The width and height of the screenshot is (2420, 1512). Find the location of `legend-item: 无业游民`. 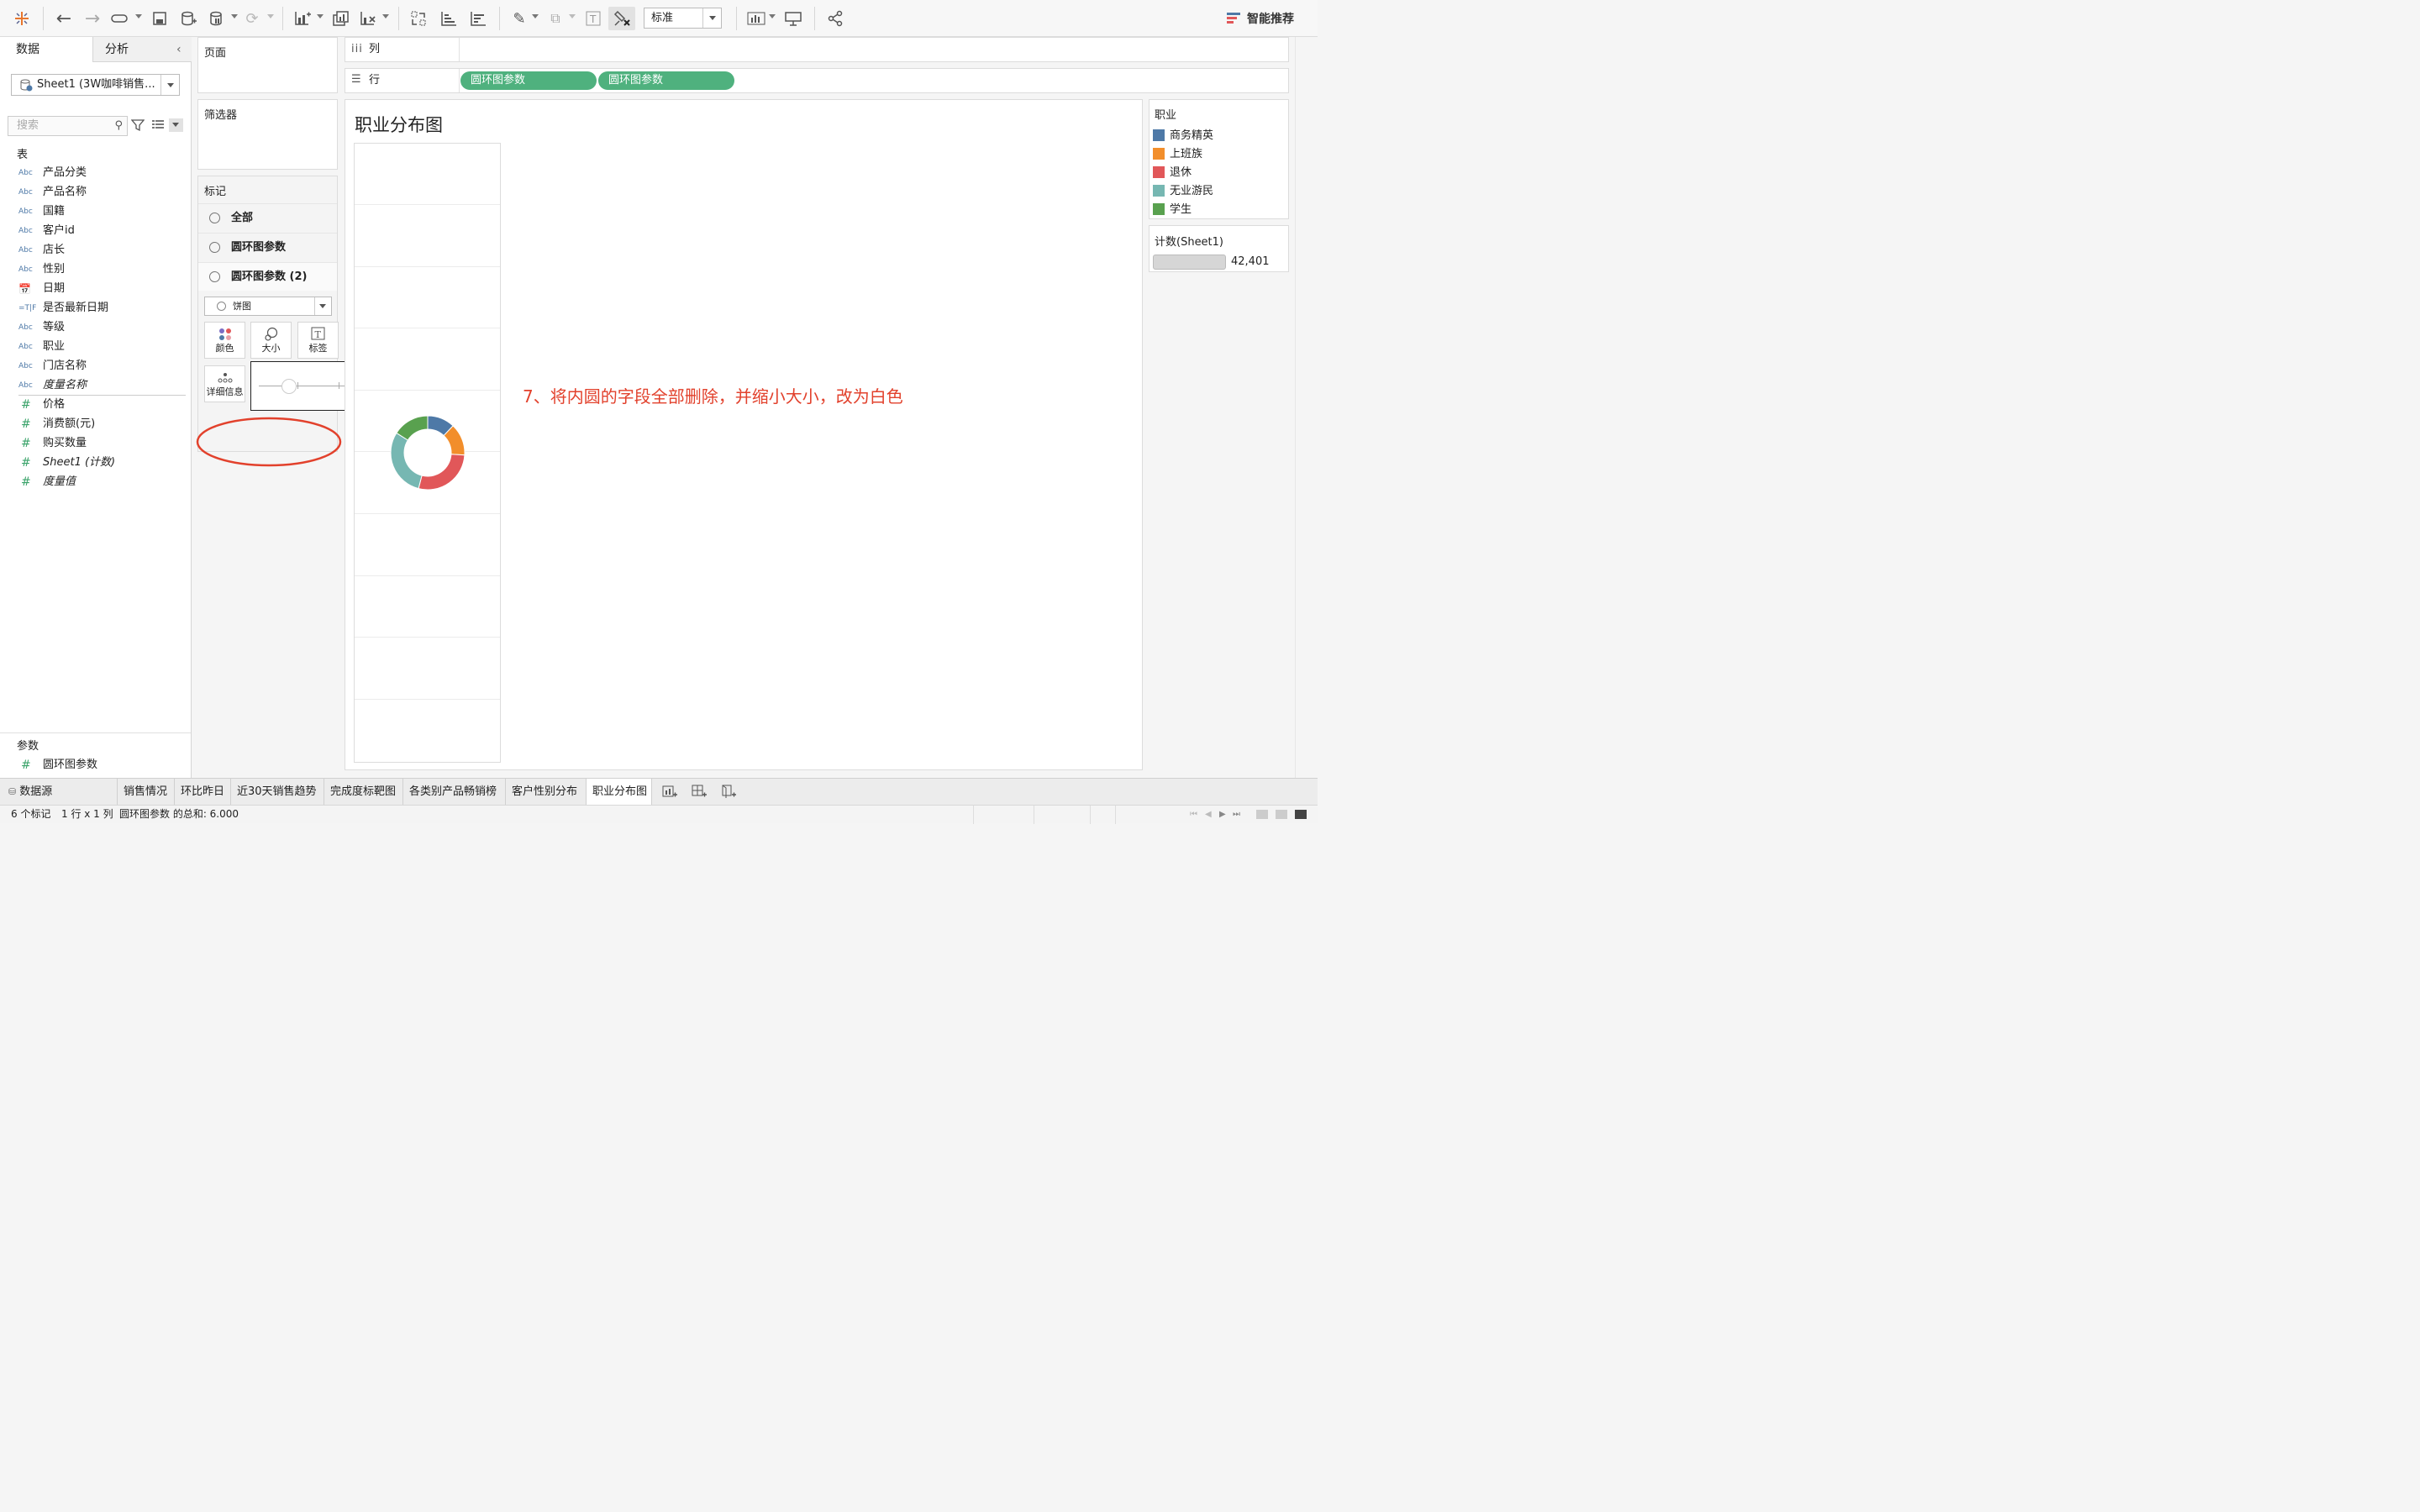

legend-item: 无业游民 is located at coordinates (1183, 191).